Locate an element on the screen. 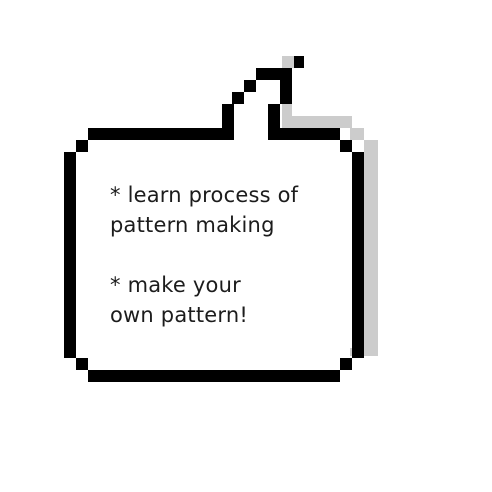 The height and width of the screenshot is (492, 492). bullet-line-2: * make your is located at coordinates (175, 285).